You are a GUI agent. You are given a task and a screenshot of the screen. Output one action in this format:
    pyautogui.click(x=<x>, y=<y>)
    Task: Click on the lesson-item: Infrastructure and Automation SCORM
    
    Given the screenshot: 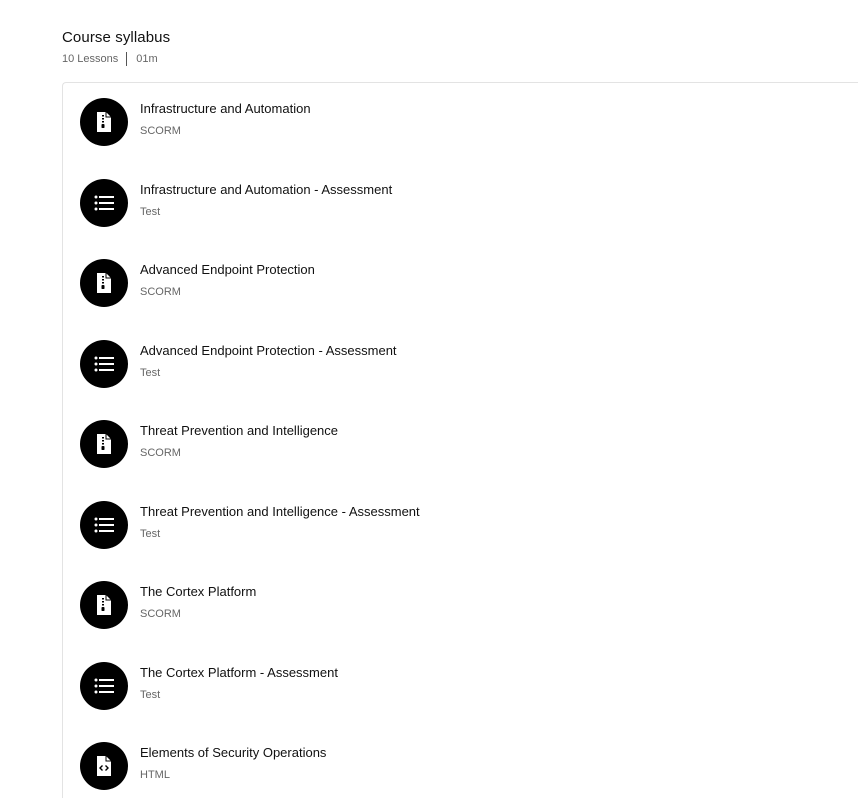 What is the action you would take?
    pyautogui.click(x=195, y=122)
    